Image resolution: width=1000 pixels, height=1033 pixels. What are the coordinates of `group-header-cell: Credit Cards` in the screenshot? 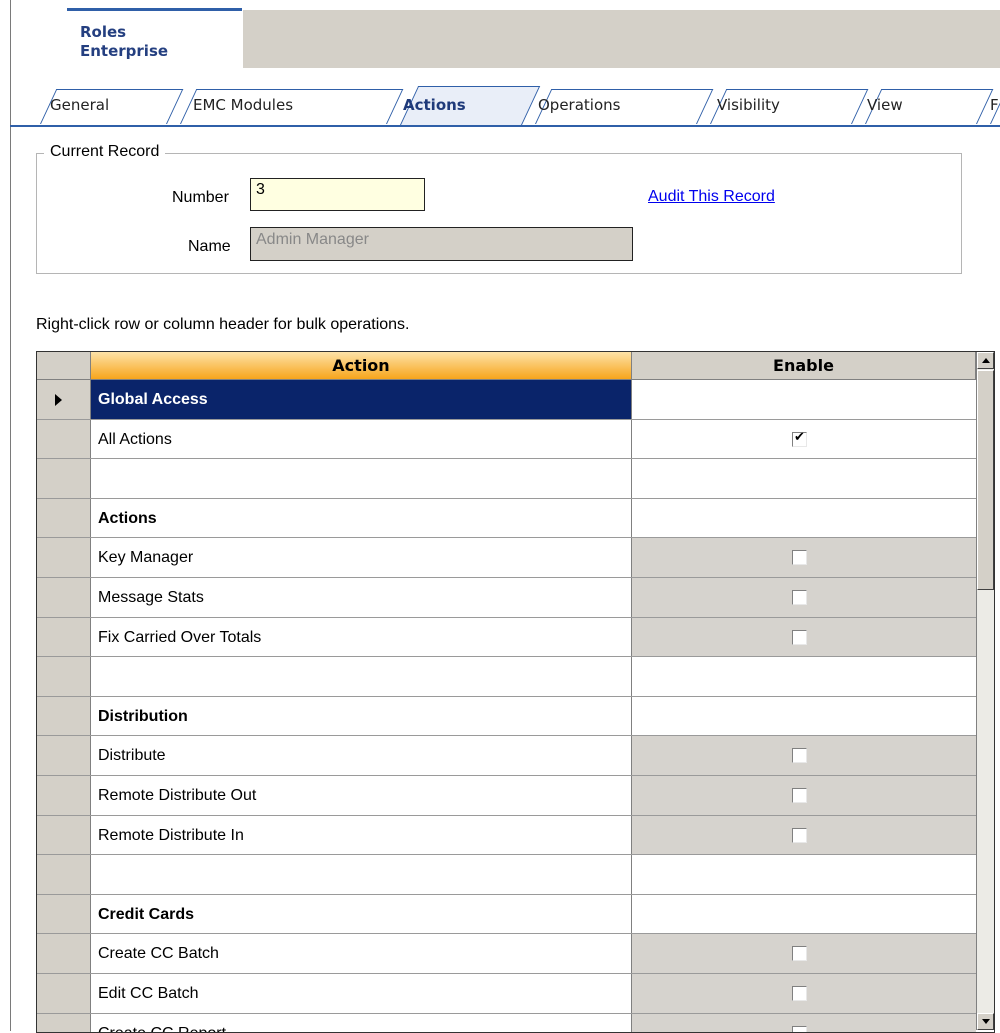 It's located at (361, 914).